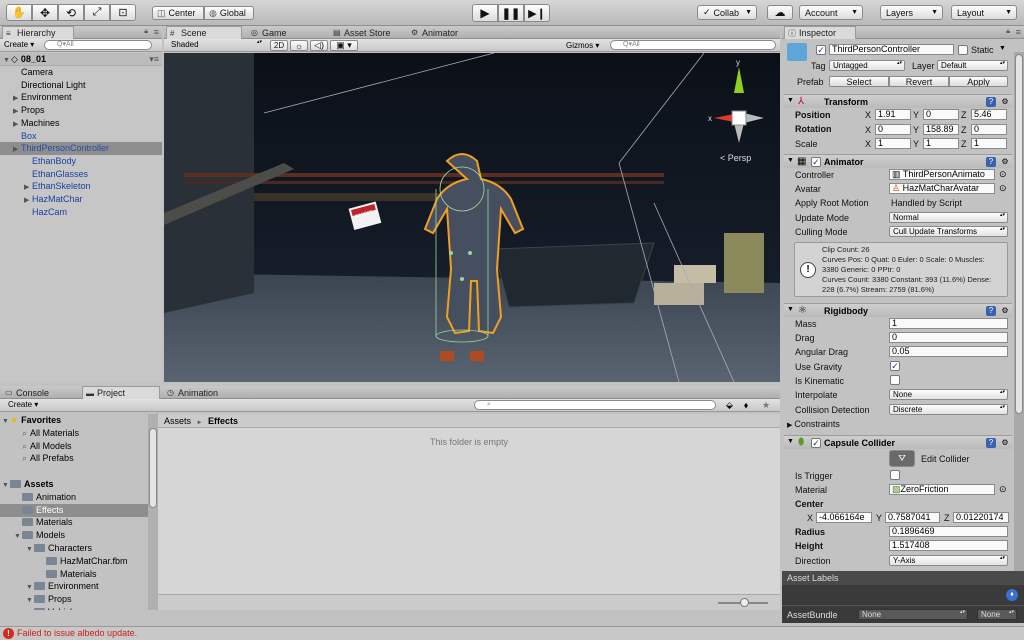  I want to click on hand-tool-button: ✋, so click(19, 12).